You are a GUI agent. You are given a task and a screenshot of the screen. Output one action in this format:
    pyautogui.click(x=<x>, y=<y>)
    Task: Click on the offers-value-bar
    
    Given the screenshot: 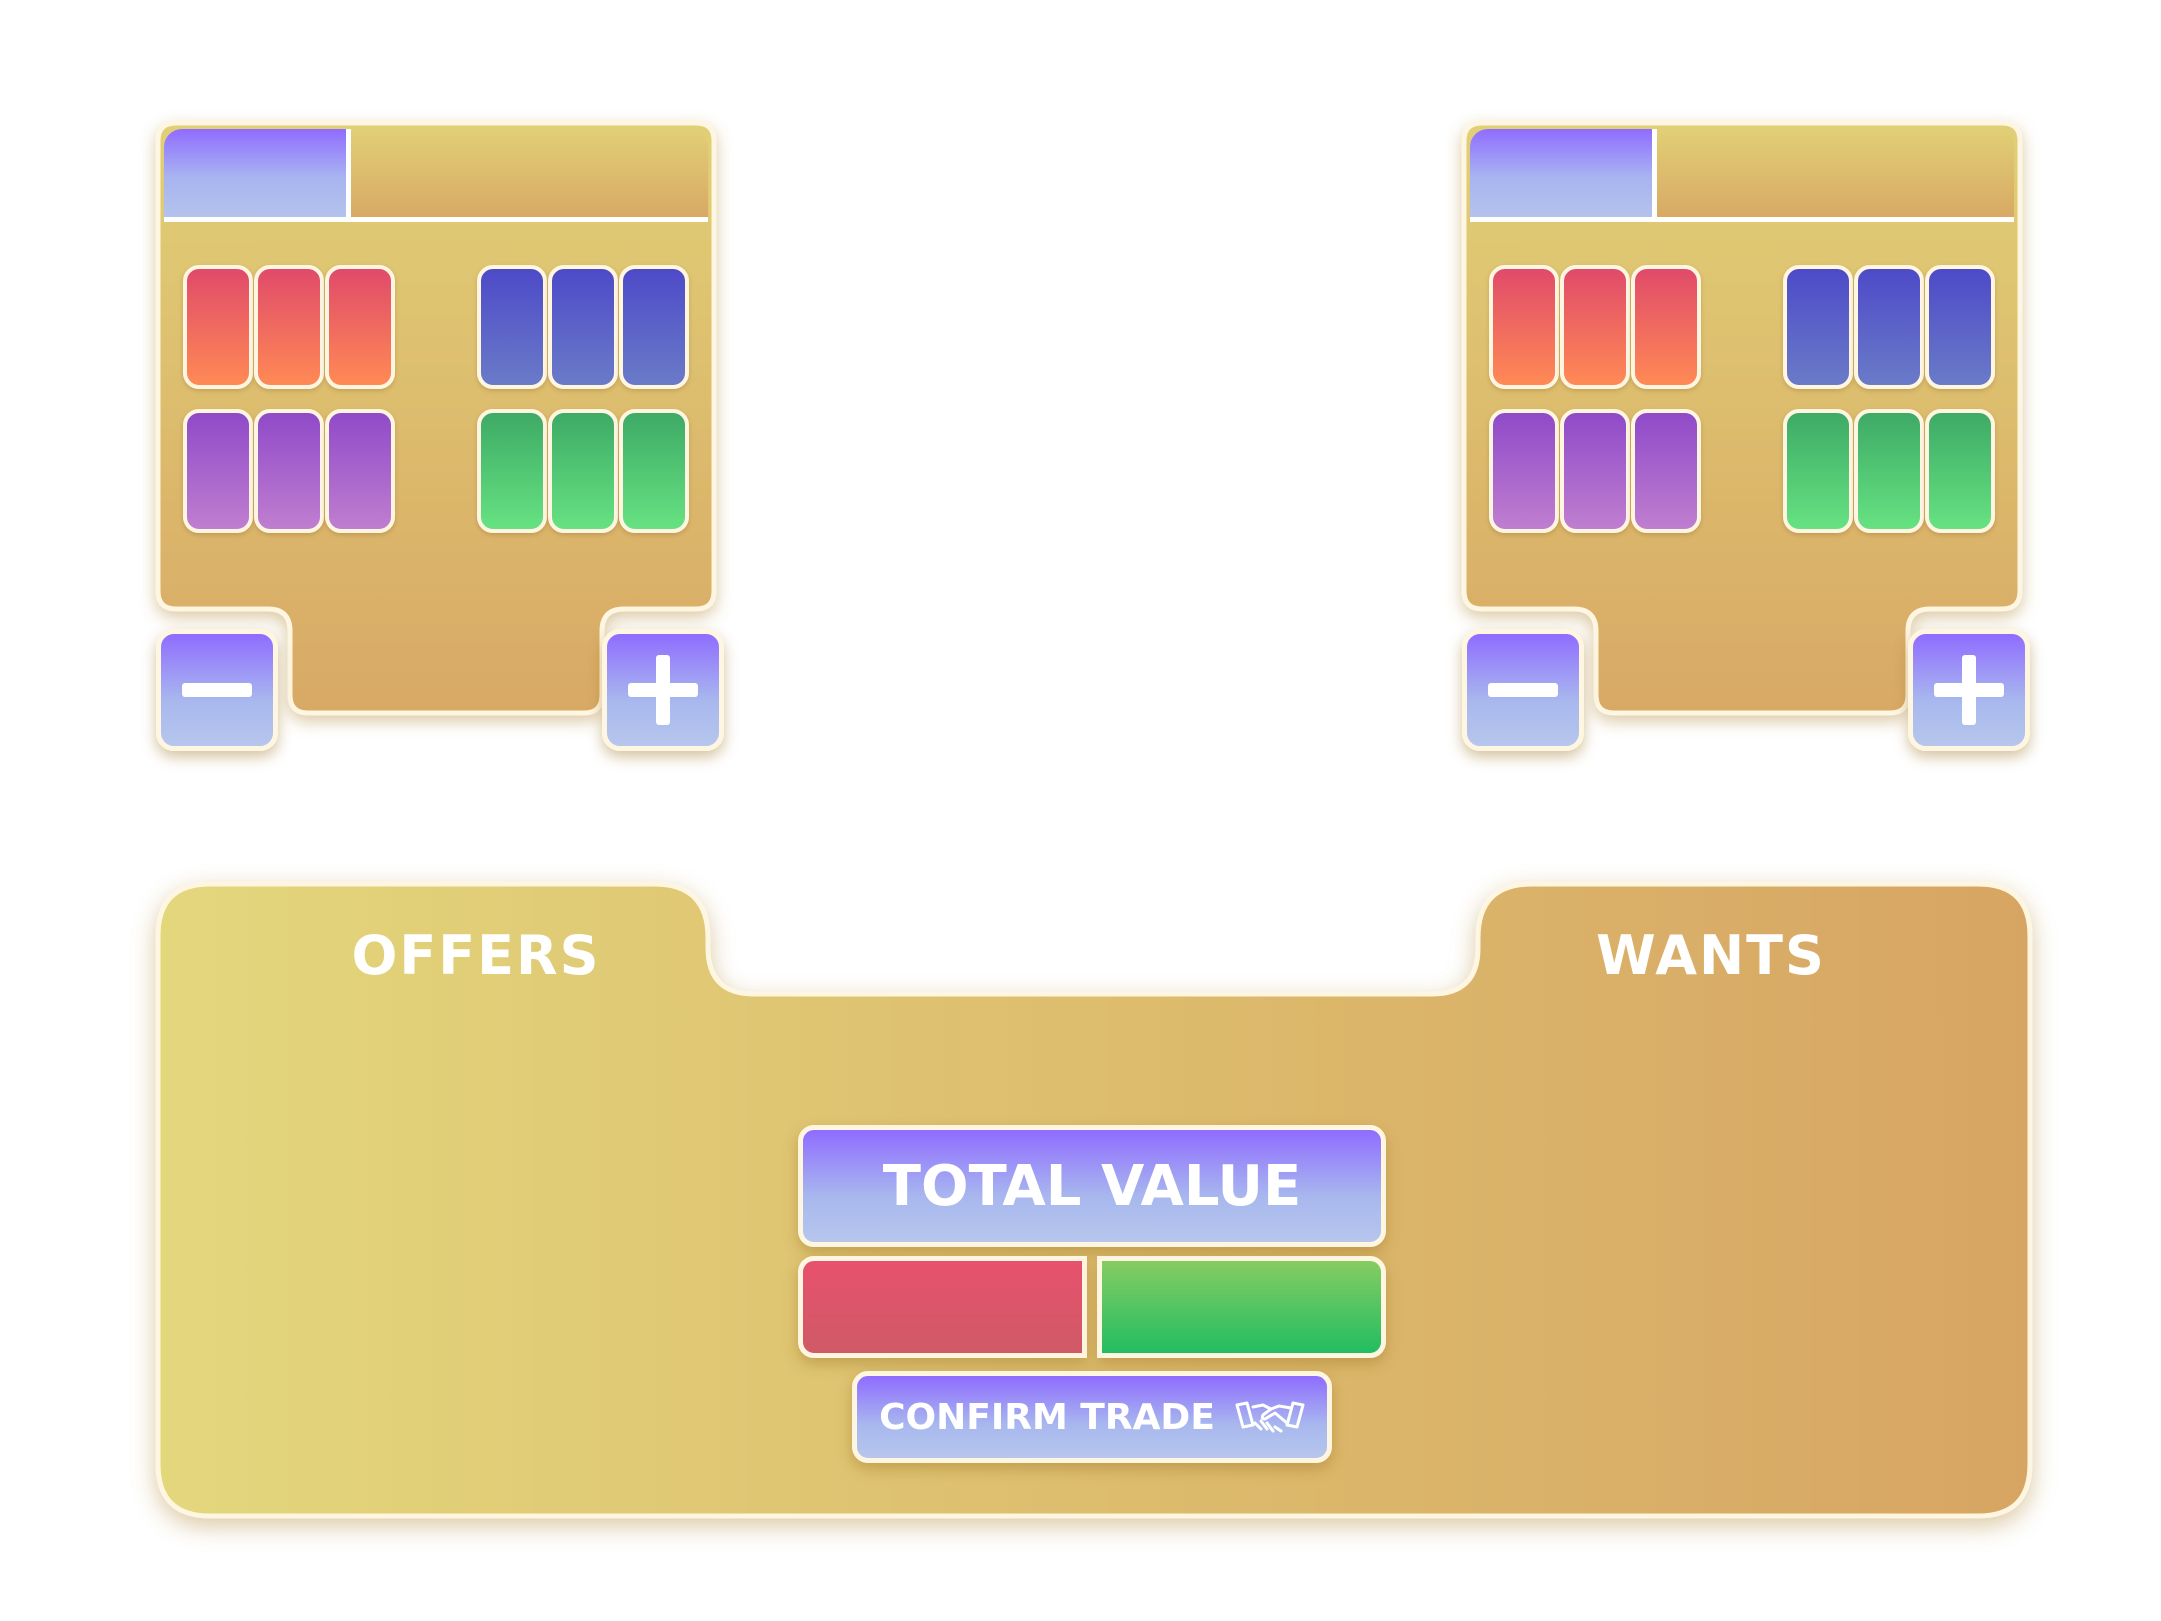 What is the action you would take?
    pyautogui.click(x=942, y=1307)
    